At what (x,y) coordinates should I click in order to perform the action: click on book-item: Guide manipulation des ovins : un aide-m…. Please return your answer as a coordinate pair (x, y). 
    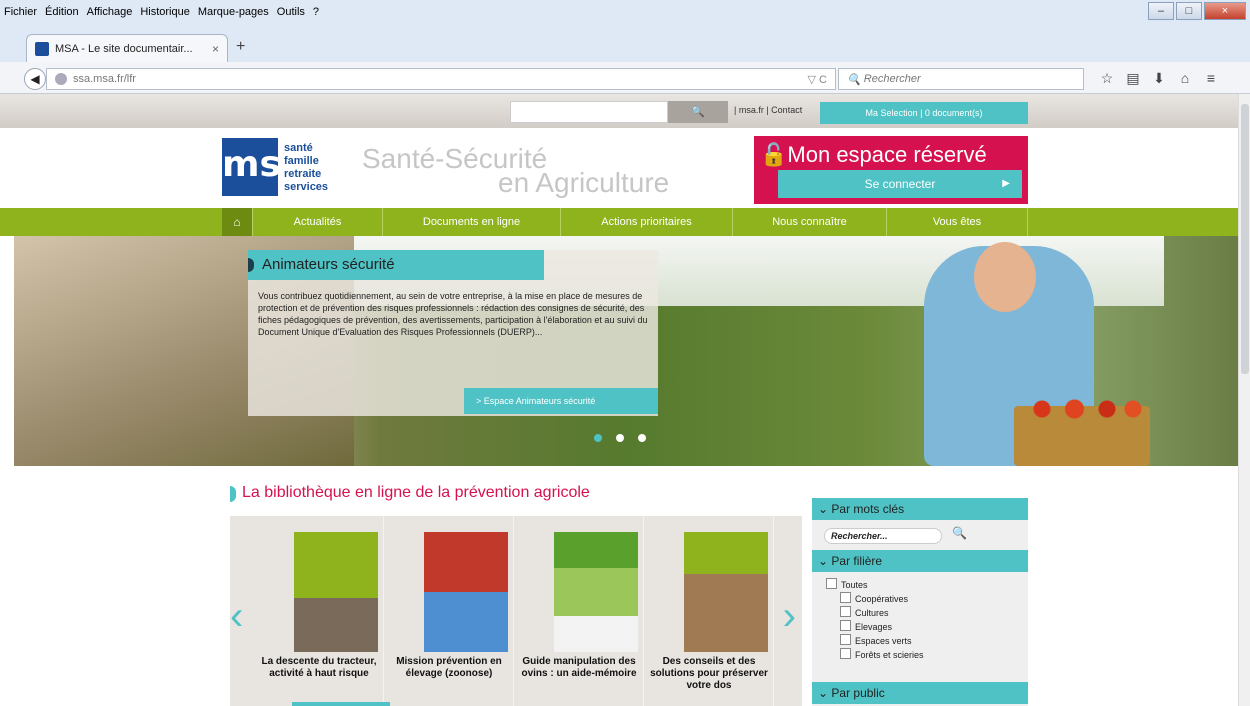
    Looking at the image, I should click on (579, 611).